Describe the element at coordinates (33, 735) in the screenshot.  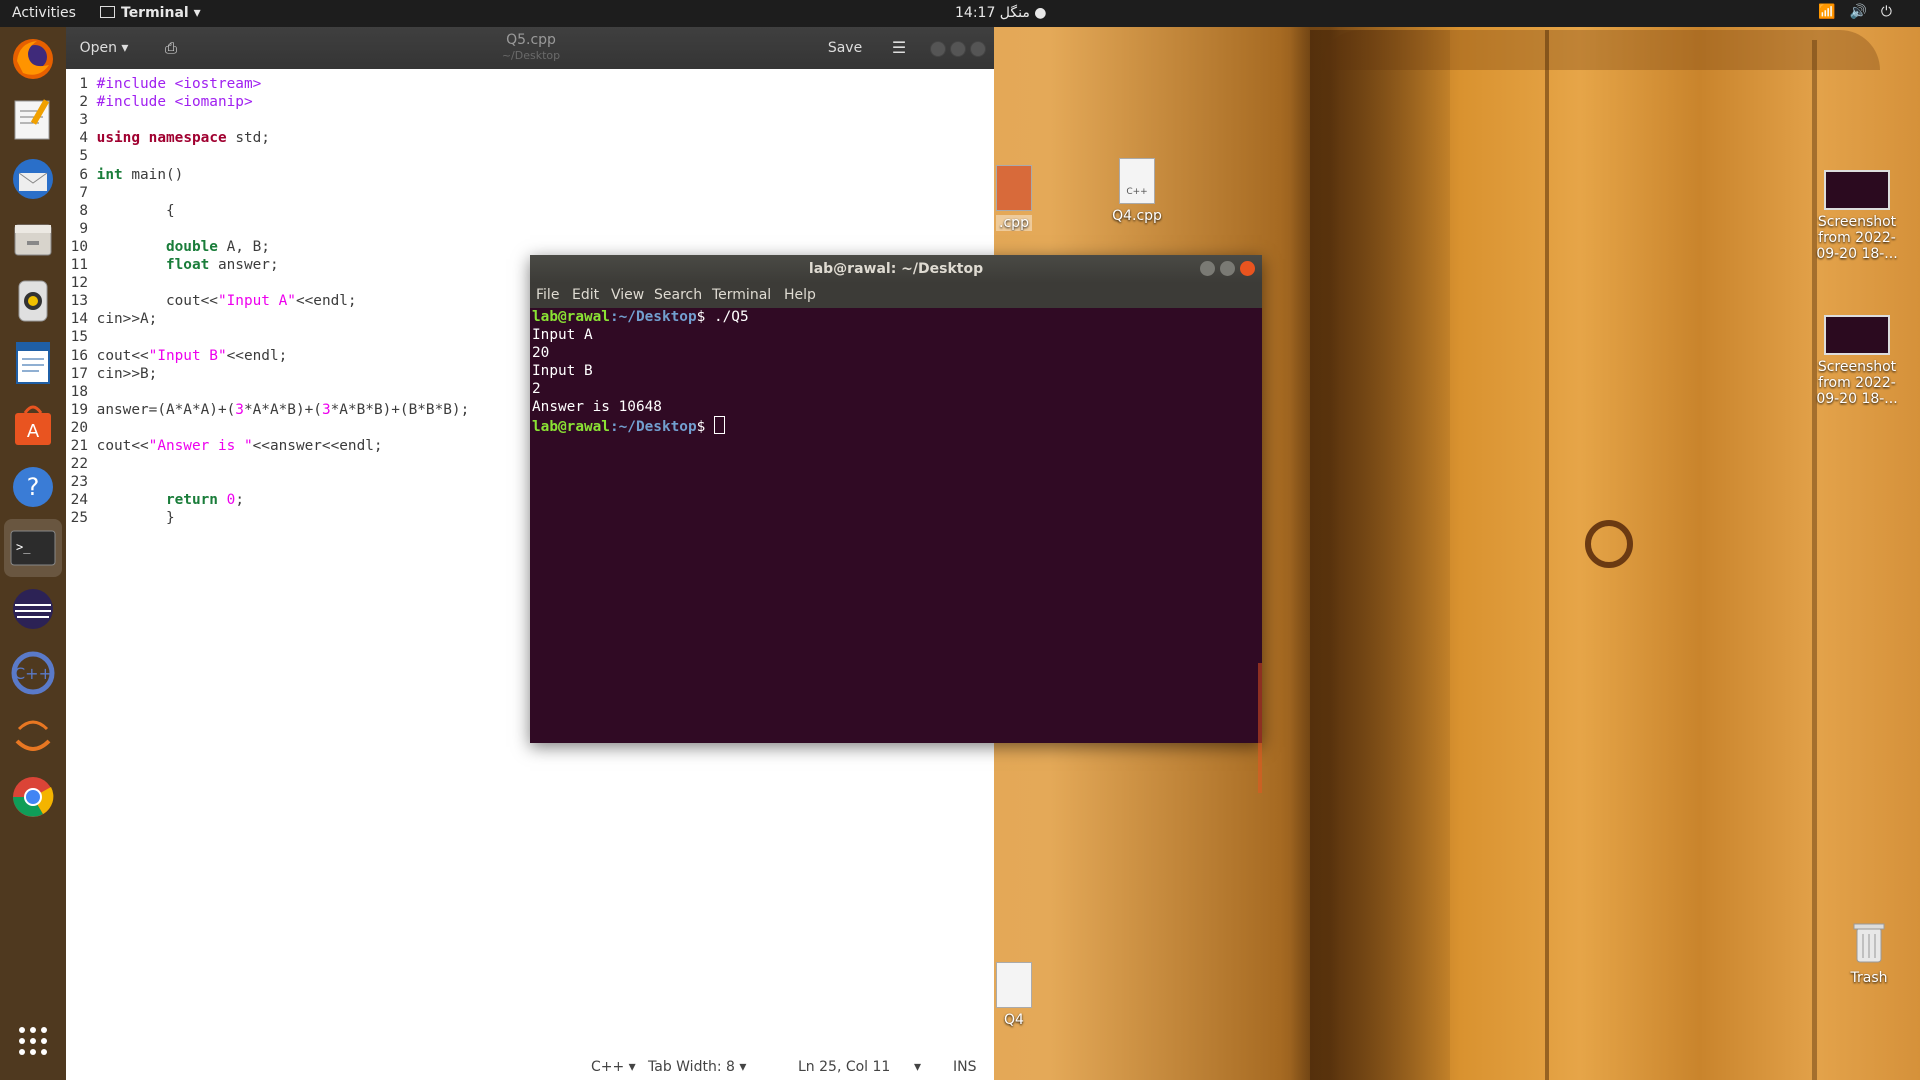
I see `netbeans-icon` at that location.